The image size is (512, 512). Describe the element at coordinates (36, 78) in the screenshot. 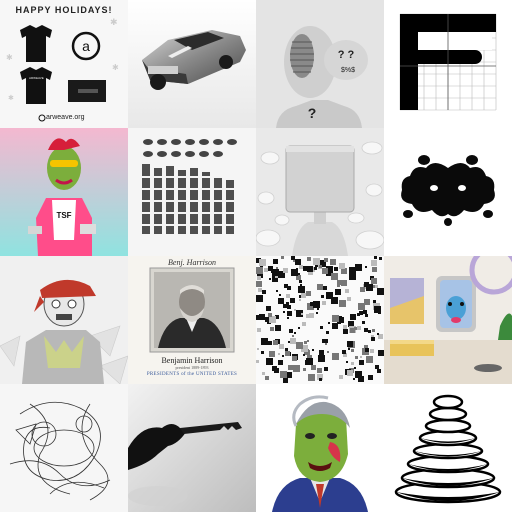

I see `shirt-text: ARWEAVE` at that location.